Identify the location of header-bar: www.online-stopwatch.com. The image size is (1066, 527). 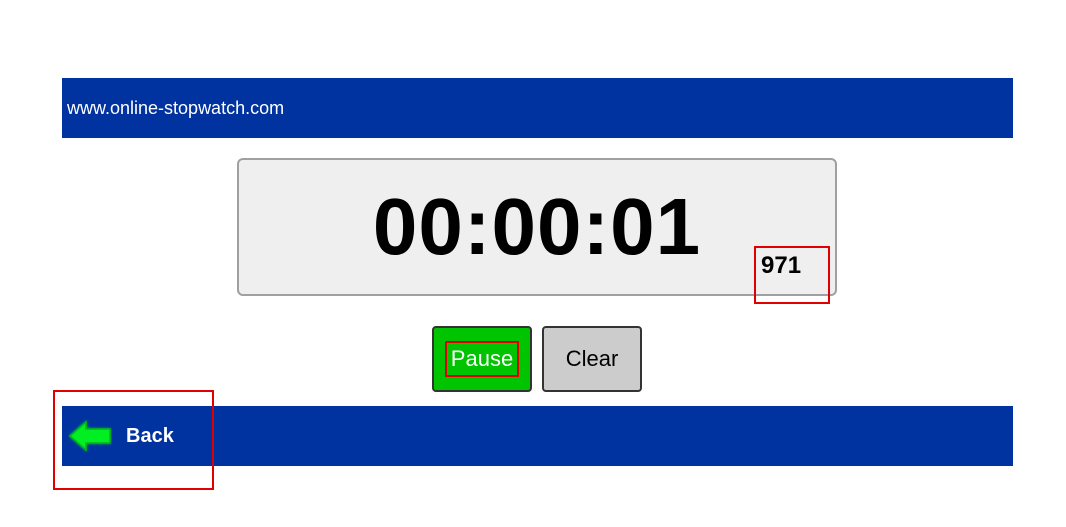
(537, 108).